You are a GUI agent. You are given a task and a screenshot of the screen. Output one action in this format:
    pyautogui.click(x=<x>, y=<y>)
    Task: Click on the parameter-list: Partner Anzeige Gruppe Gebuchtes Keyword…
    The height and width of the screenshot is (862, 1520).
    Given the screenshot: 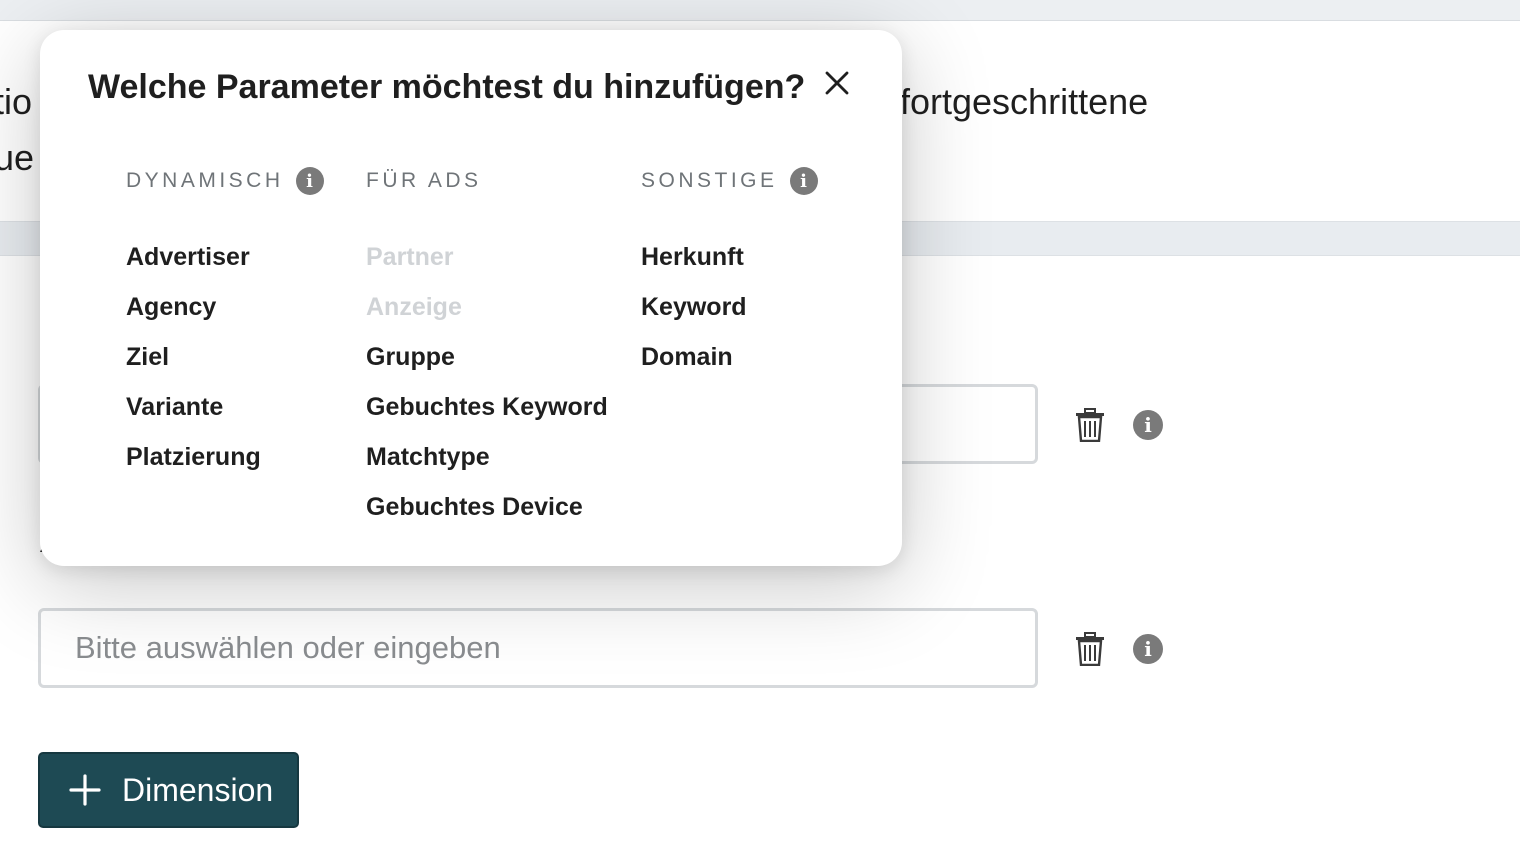 What is the action you would take?
    pyautogui.click(x=487, y=382)
    